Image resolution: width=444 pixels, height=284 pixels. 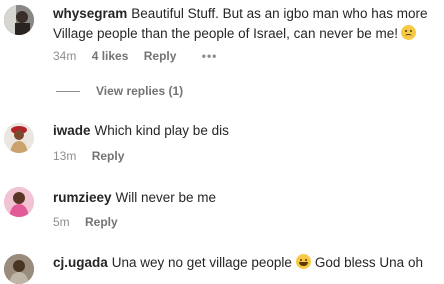 What do you see at coordinates (303, 261) in the screenshot?
I see `laughing-face-emoji-icon` at bounding box center [303, 261].